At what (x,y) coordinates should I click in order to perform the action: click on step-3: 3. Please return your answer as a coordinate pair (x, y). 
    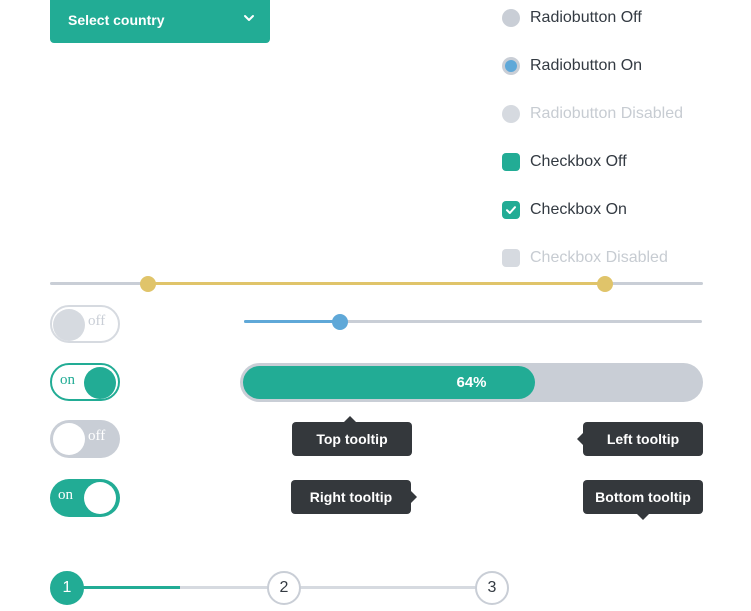
    Looking at the image, I should click on (492, 588).